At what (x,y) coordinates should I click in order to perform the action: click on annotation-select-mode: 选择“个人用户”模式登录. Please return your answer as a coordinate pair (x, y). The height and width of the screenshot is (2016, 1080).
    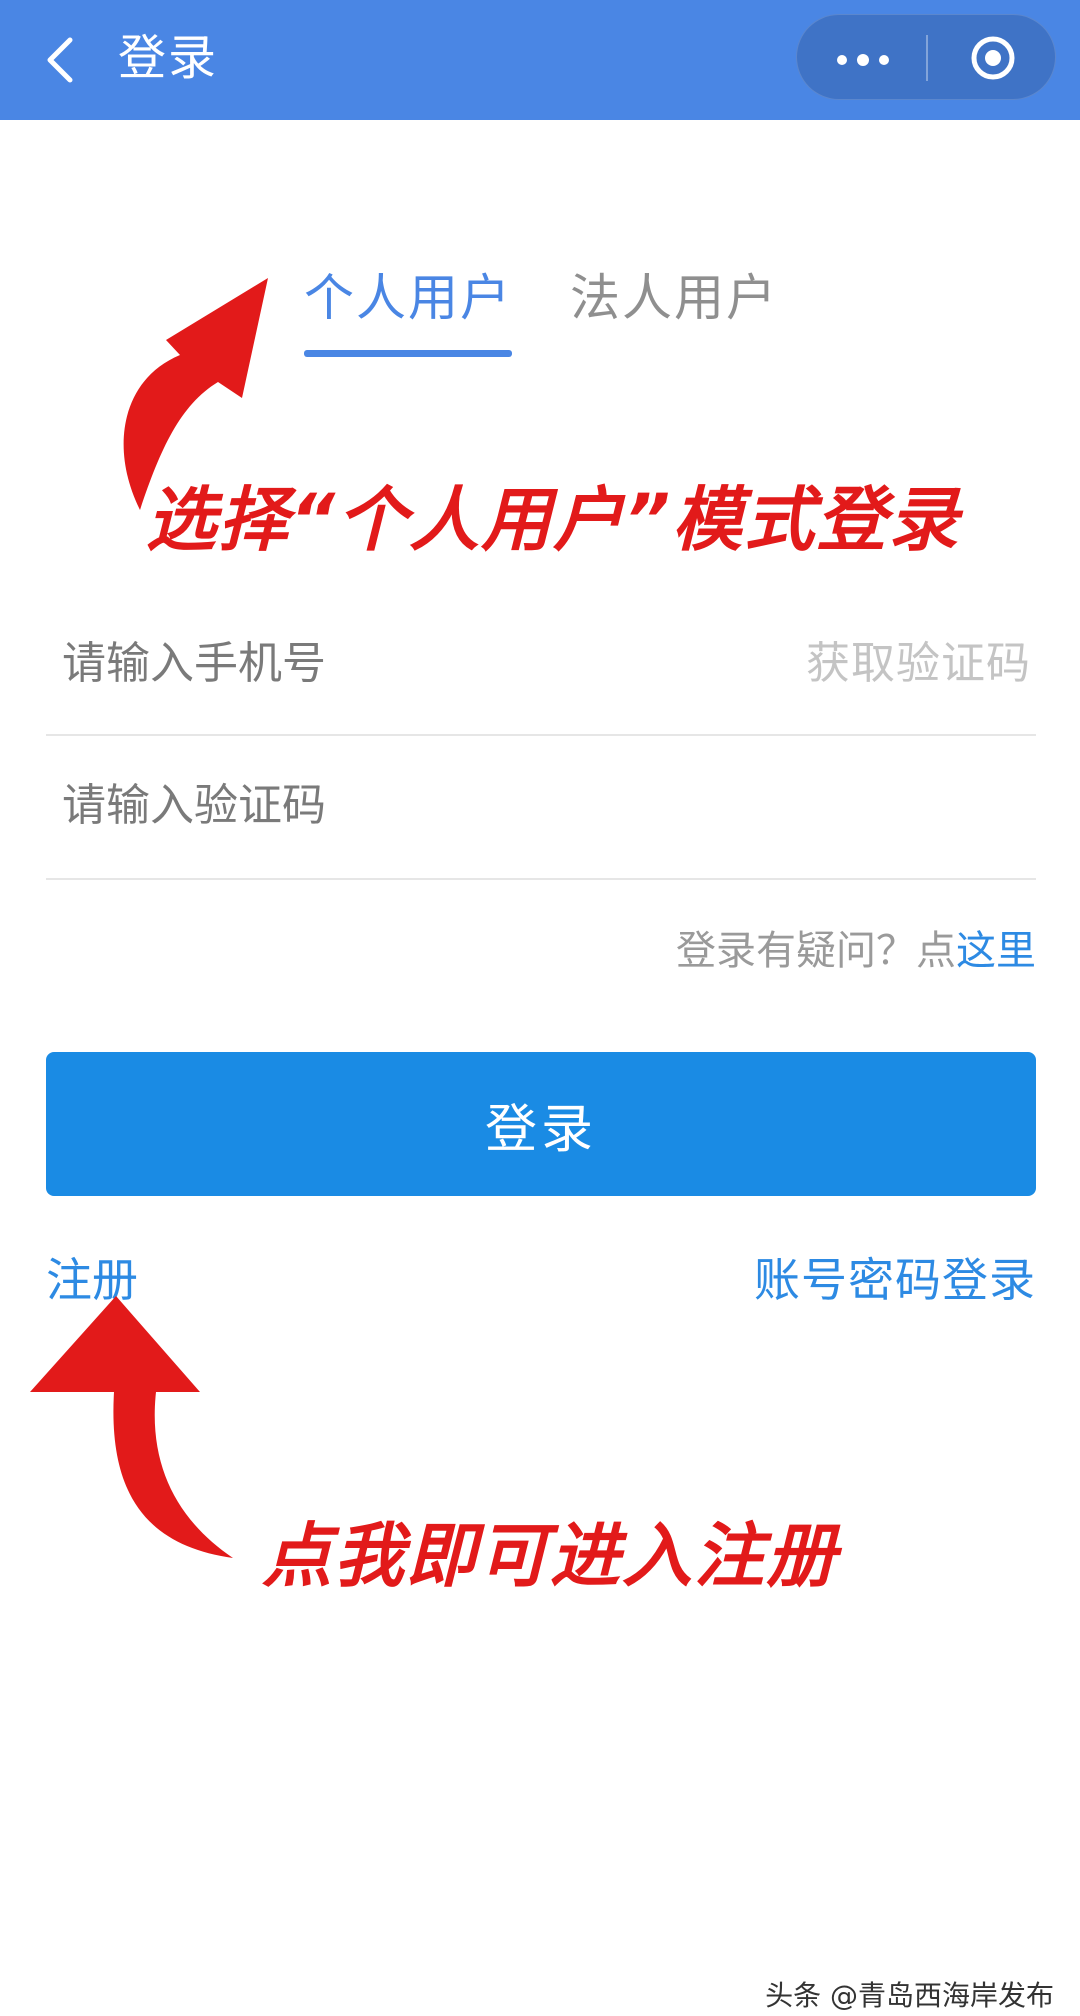
    Looking at the image, I should click on (553, 520).